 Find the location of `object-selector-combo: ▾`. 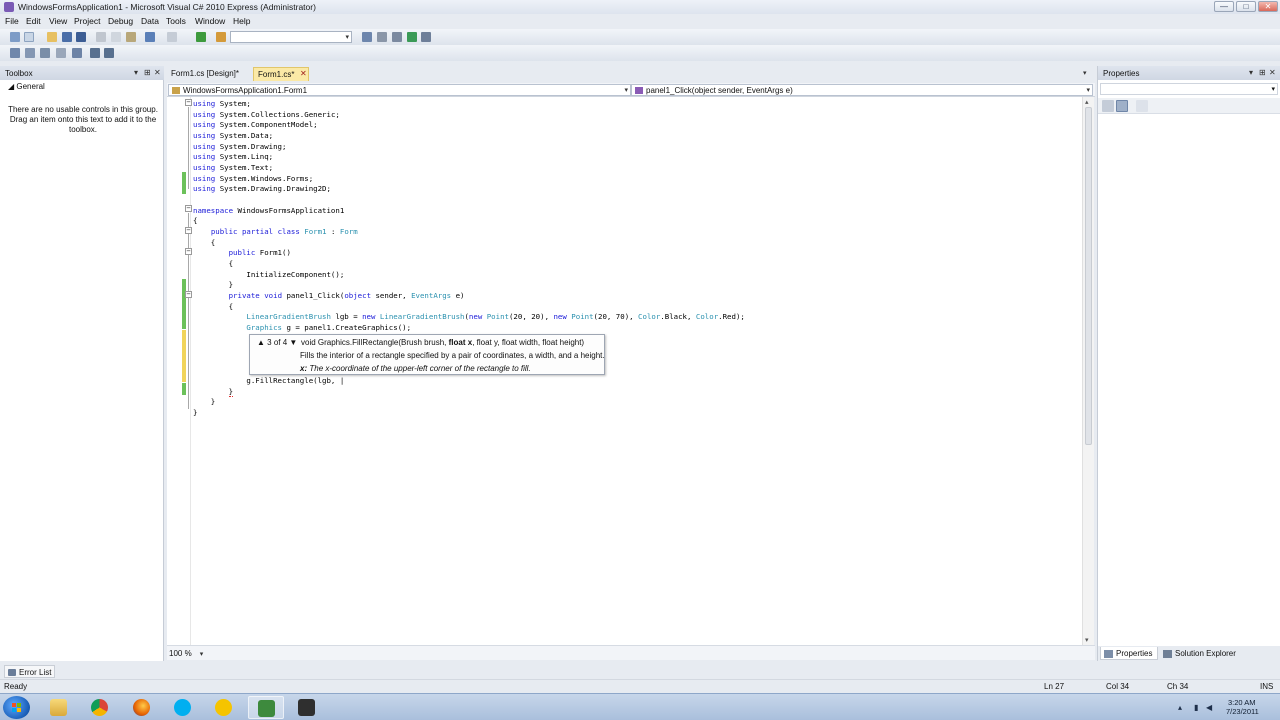

object-selector-combo: ▾ is located at coordinates (1189, 89).